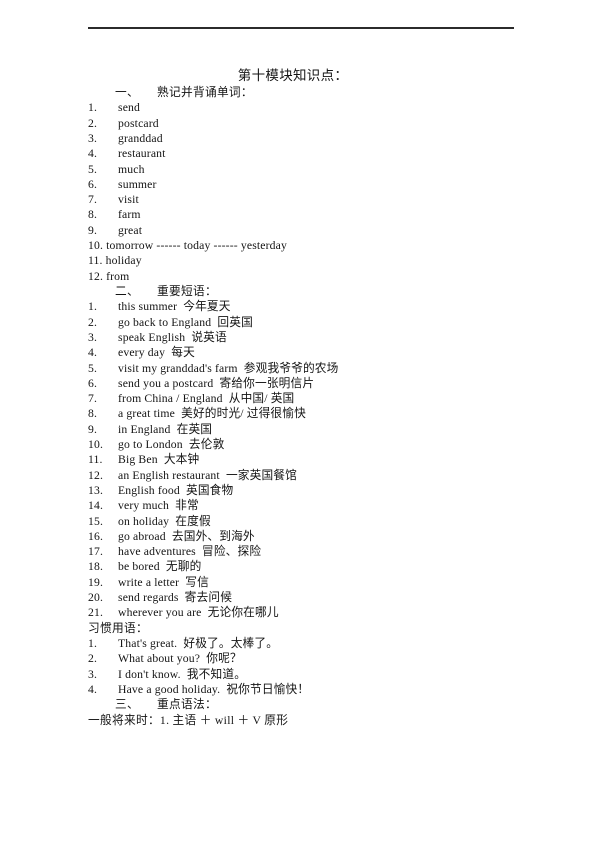 This screenshot has width=600, height=845. I want to click on list-item: 7. from China / England 从中国/ 英国, so click(344, 398).